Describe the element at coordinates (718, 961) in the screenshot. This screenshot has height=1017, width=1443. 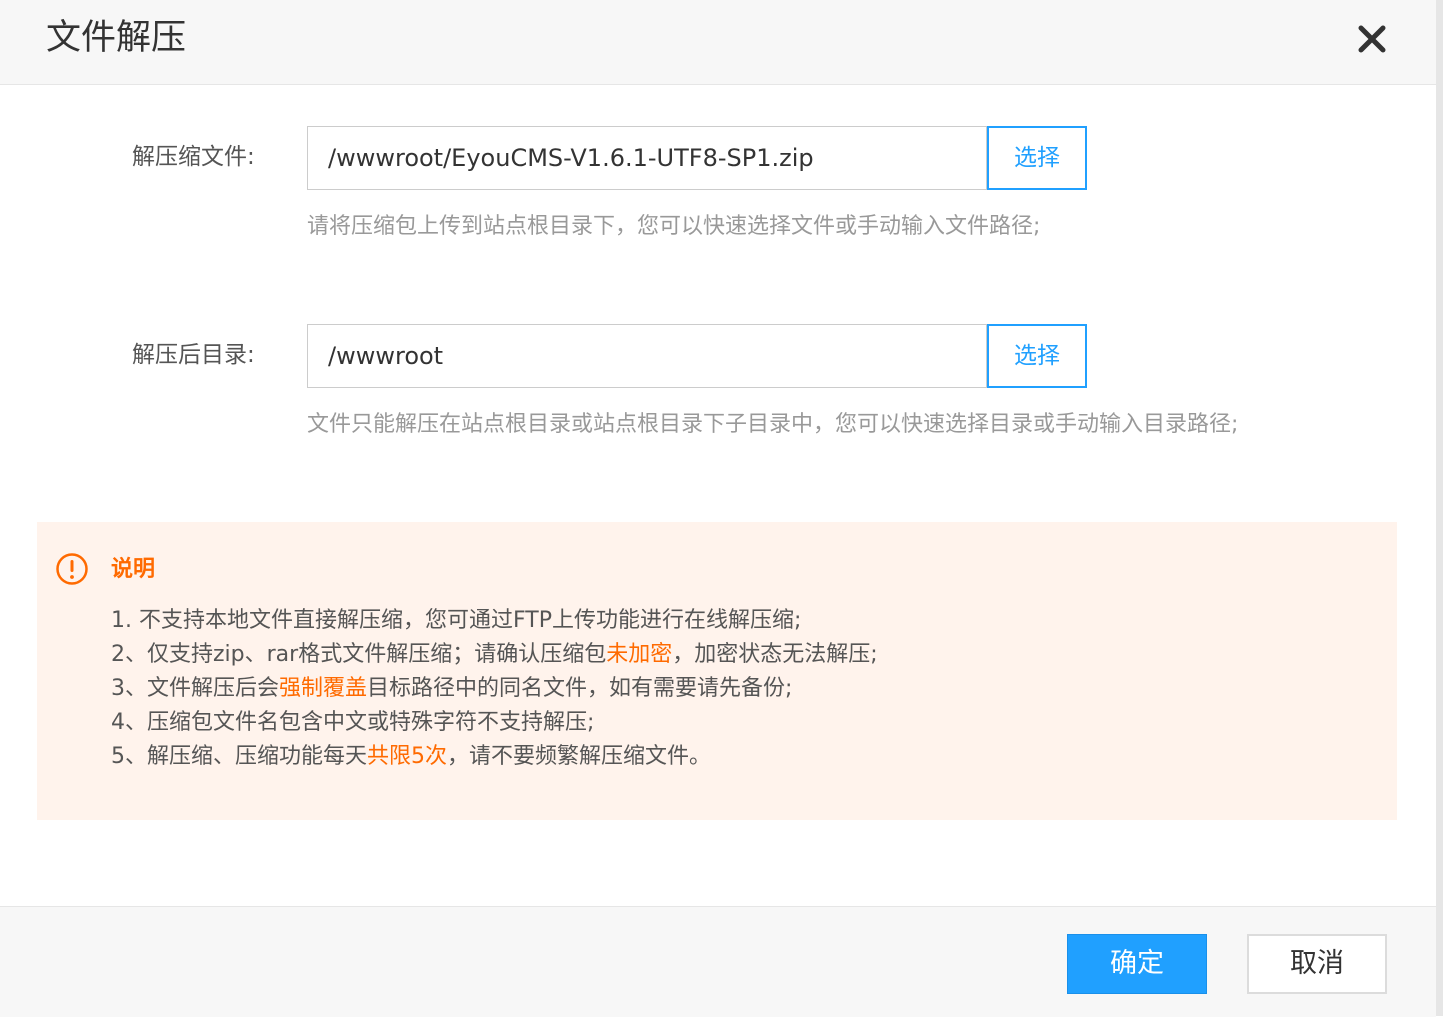
I see `dialog-footer: 确定 取消` at that location.